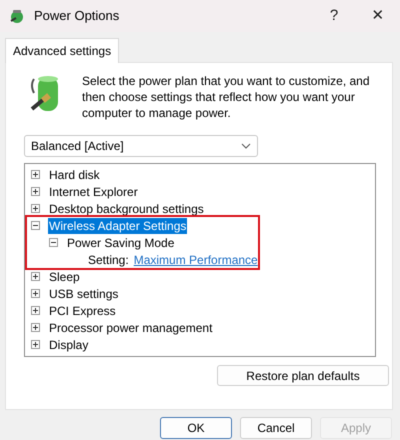 This screenshot has width=400, height=440. I want to click on tree-item: Internet Explorer, so click(93, 192).